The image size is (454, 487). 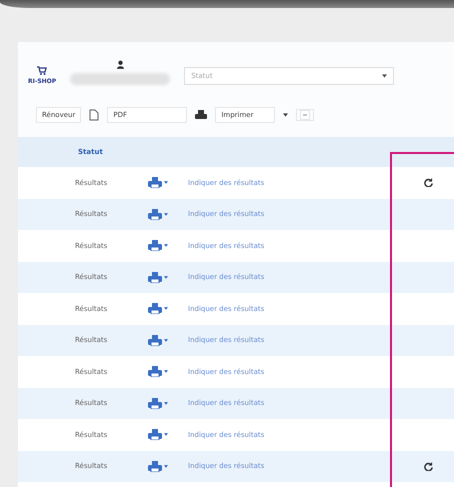 What do you see at coordinates (42, 70) in the screenshot?
I see `cart-icon` at bounding box center [42, 70].